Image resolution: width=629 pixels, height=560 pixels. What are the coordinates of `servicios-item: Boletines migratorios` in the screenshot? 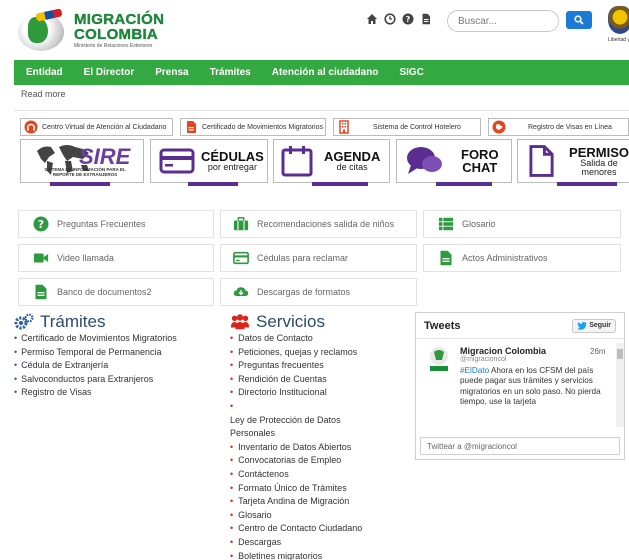 It's located at (320, 555).